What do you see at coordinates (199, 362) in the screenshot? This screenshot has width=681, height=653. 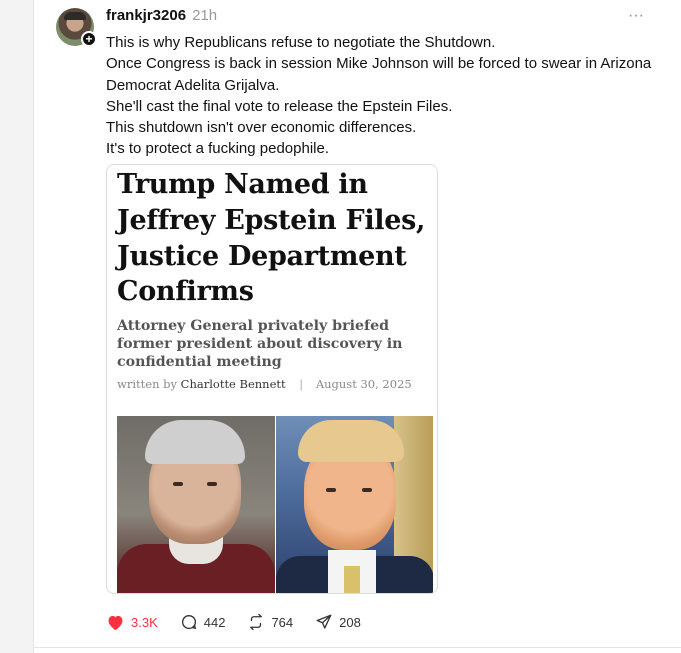 I see `subheadline-line: confidential meeting` at bounding box center [199, 362].